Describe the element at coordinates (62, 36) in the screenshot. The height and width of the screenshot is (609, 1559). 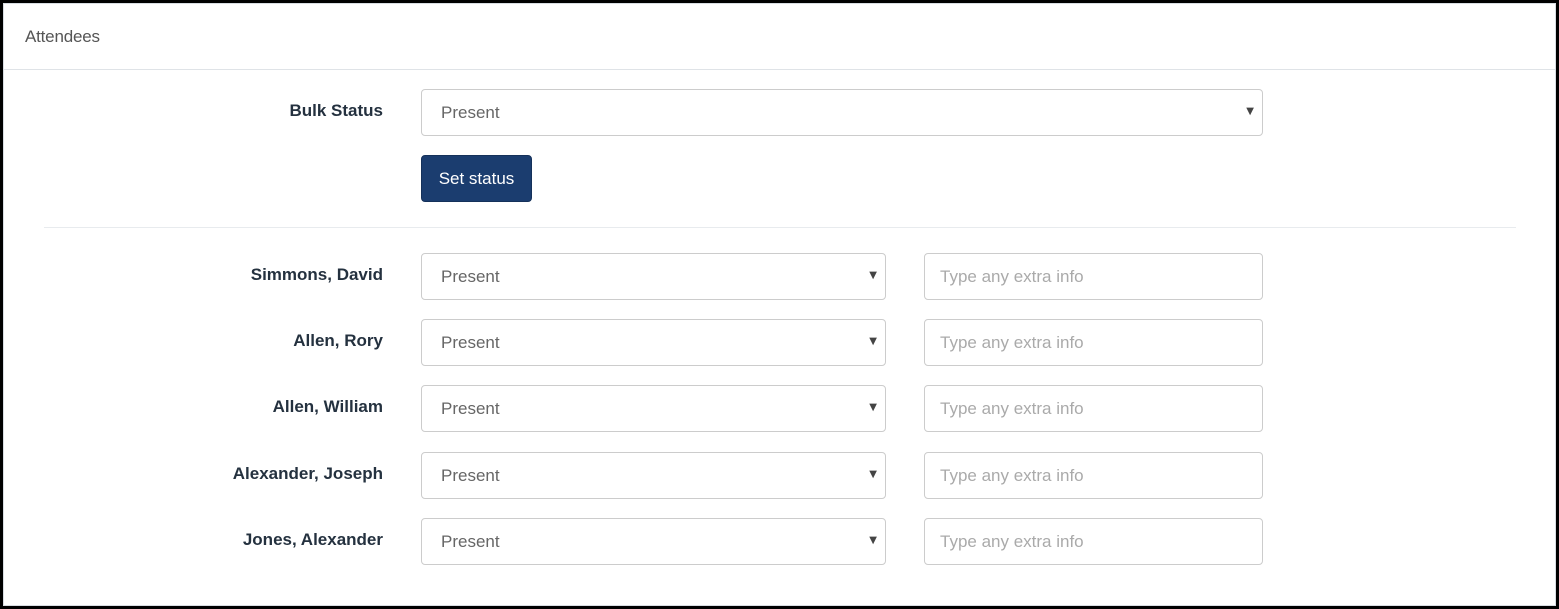
I see `panel-title: Attendees` at that location.